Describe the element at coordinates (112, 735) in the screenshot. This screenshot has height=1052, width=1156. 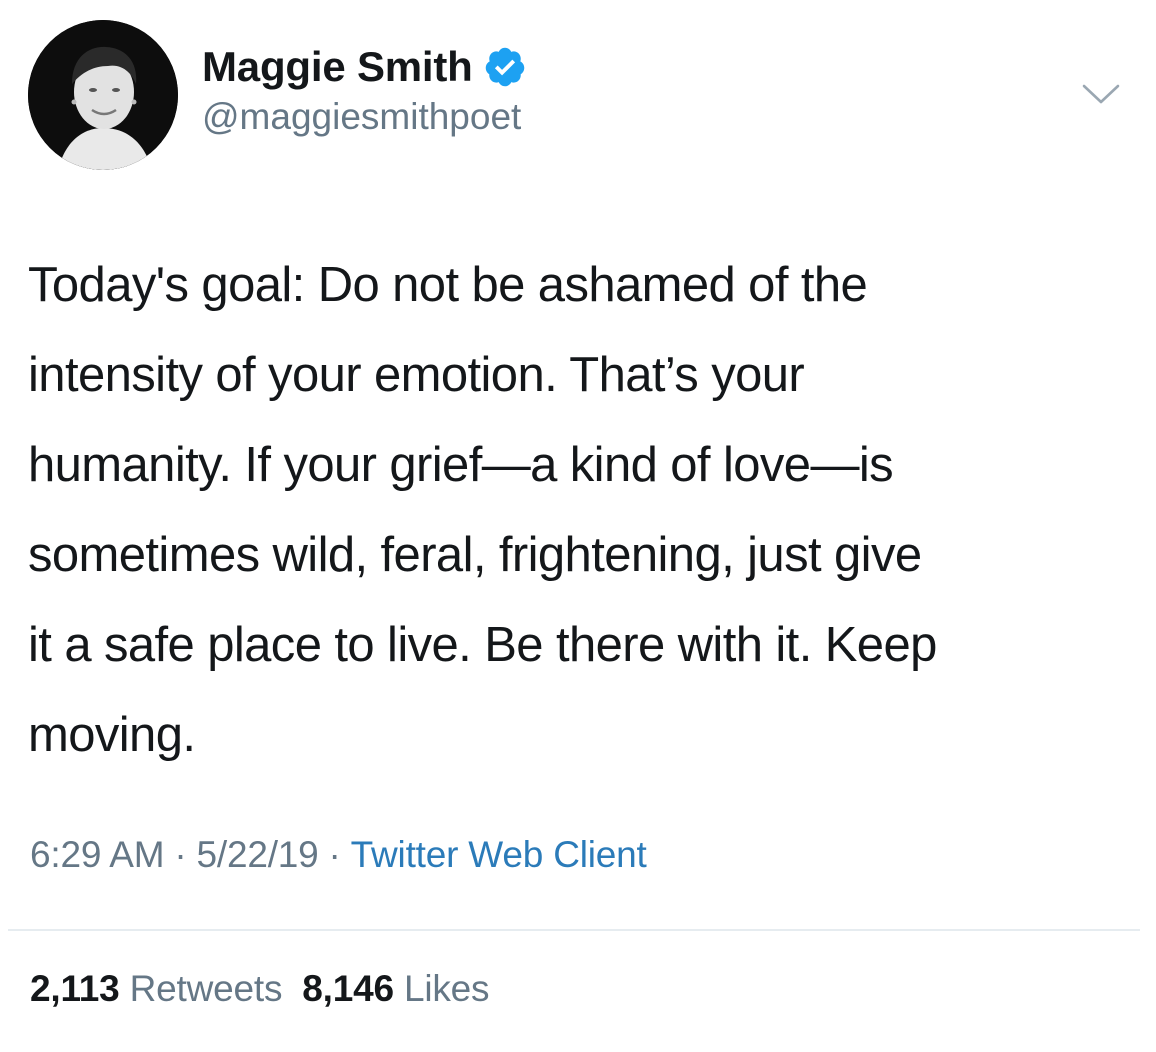
I see `tweet-text-line: moving.` at that location.